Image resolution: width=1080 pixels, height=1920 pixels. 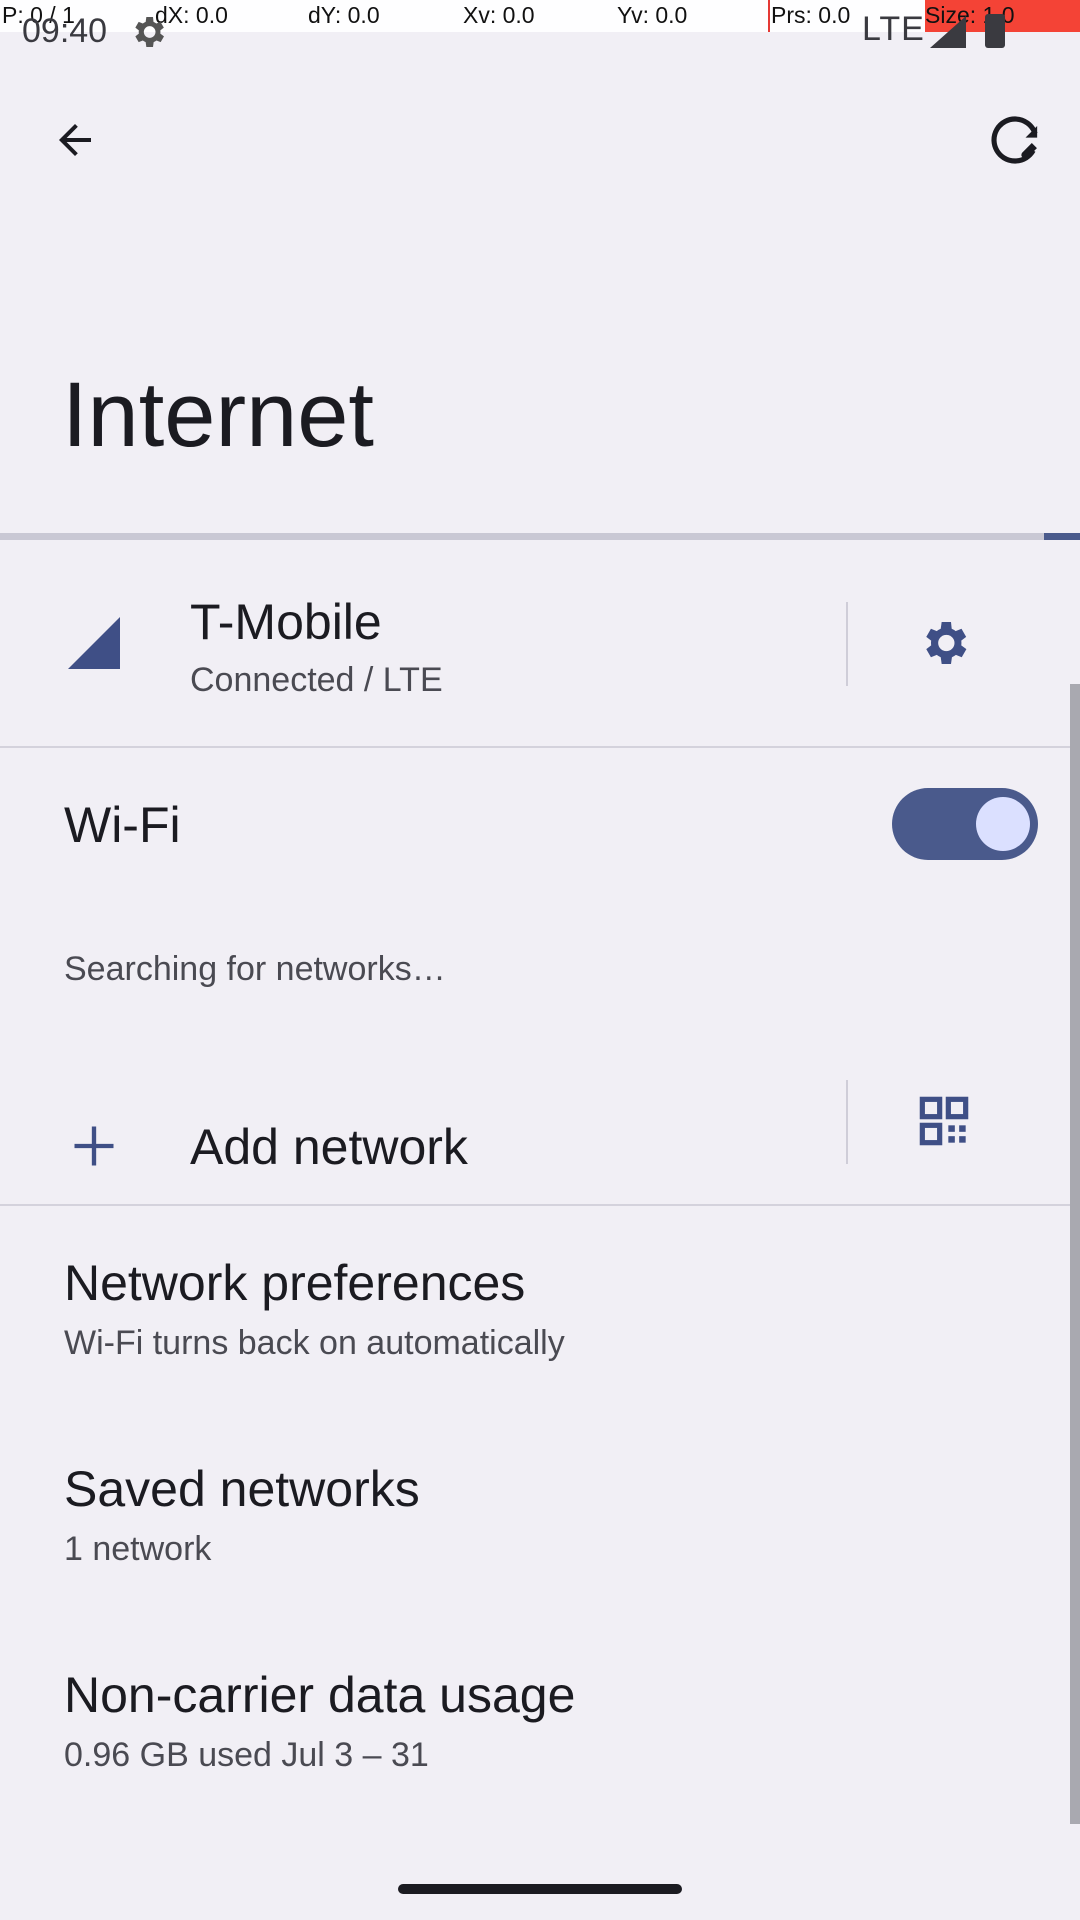 I want to click on cell-signal-icon, so click(x=94, y=643).